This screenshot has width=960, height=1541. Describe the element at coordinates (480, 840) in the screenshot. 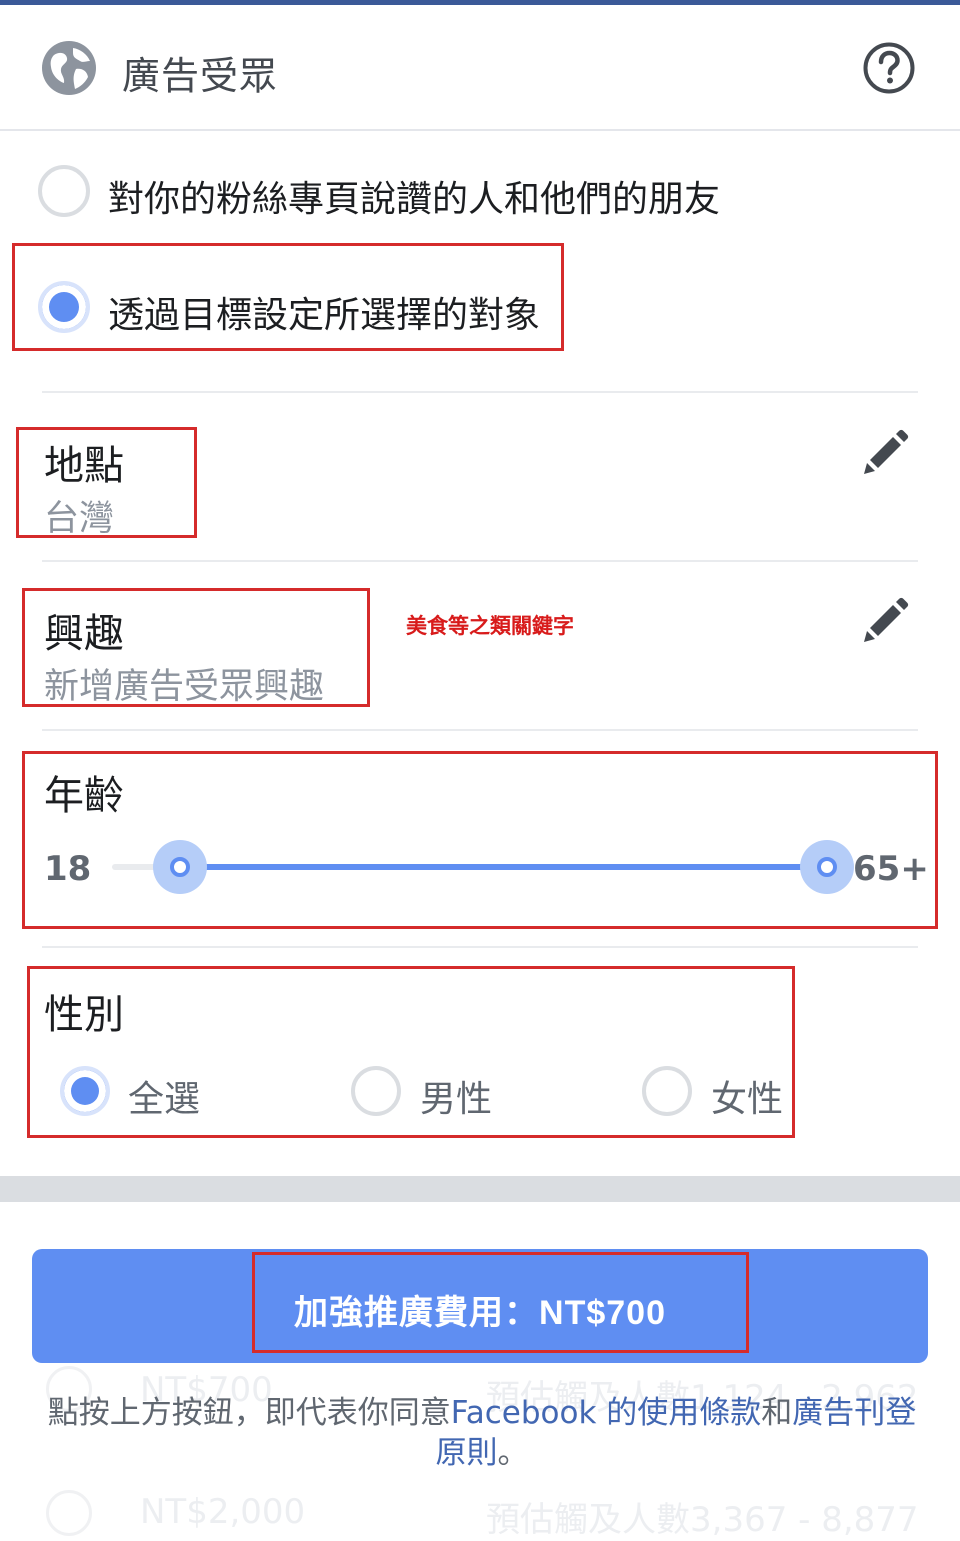

I see `highlight-box-age` at that location.